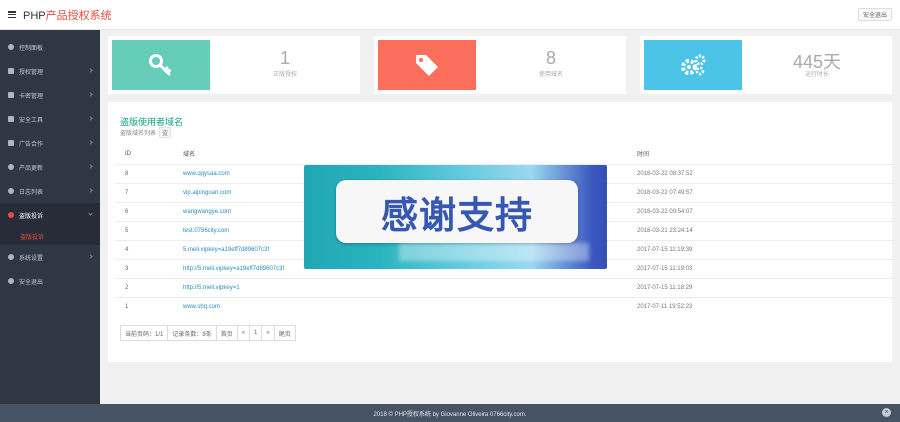  What do you see at coordinates (50, 191) in the screenshot?
I see `sidebar-item-logs: 日志列表` at bounding box center [50, 191].